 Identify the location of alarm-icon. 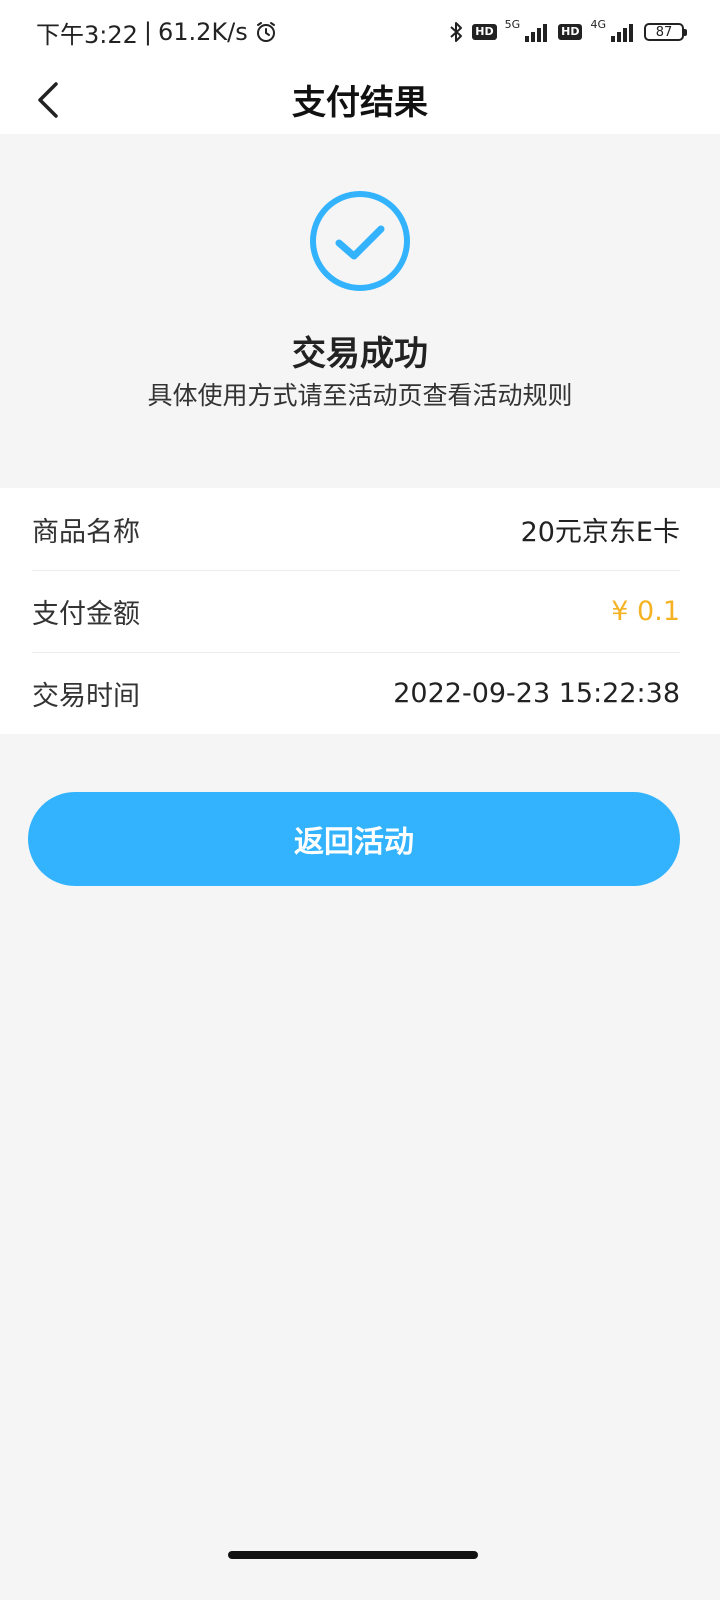
(266, 32).